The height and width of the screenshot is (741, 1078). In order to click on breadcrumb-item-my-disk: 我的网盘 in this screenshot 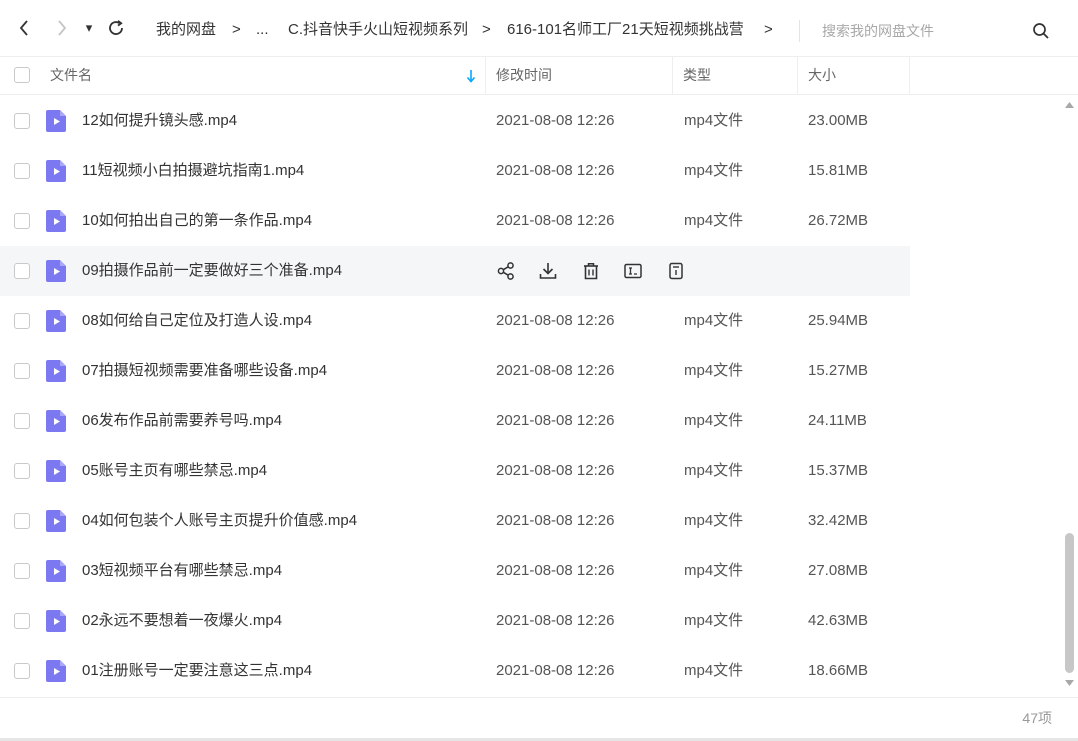, I will do `click(186, 30)`.